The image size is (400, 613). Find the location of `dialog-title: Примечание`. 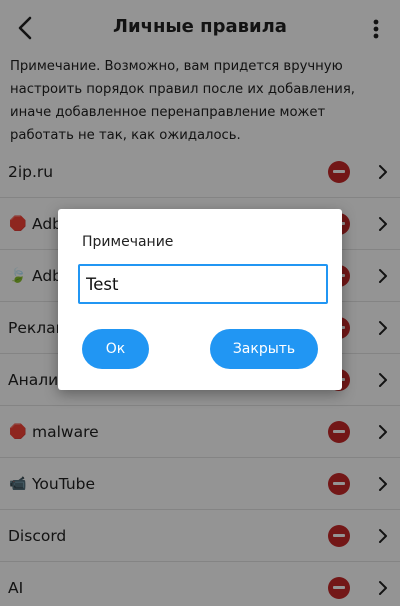

dialog-title: Примечание is located at coordinates (128, 242).